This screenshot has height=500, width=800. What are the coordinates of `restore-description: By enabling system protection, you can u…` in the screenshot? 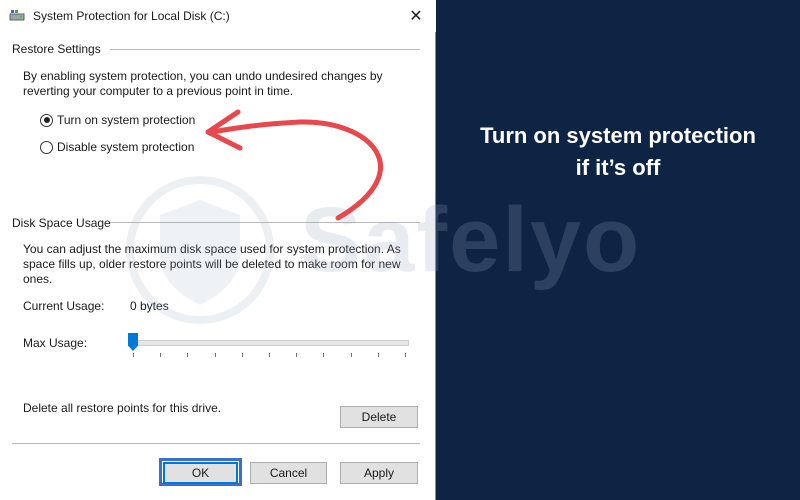 It's located at (203, 84).